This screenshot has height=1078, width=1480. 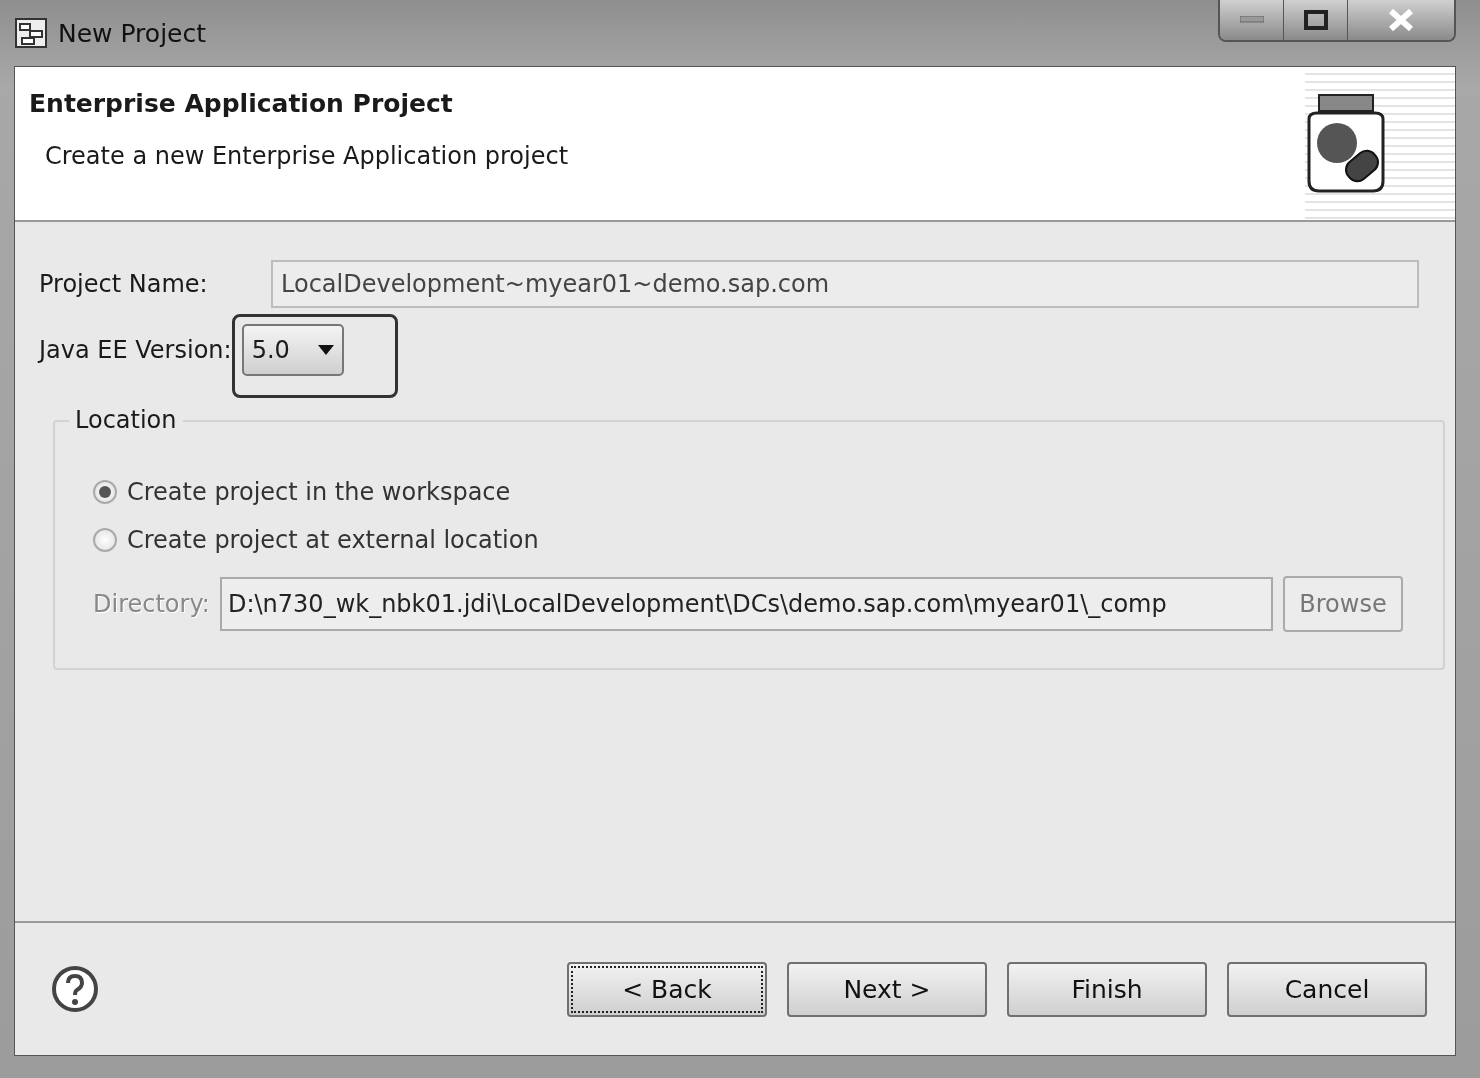 What do you see at coordinates (124, 284) in the screenshot?
I see `field-label: Project Name:` at bounding box center [124, 284].